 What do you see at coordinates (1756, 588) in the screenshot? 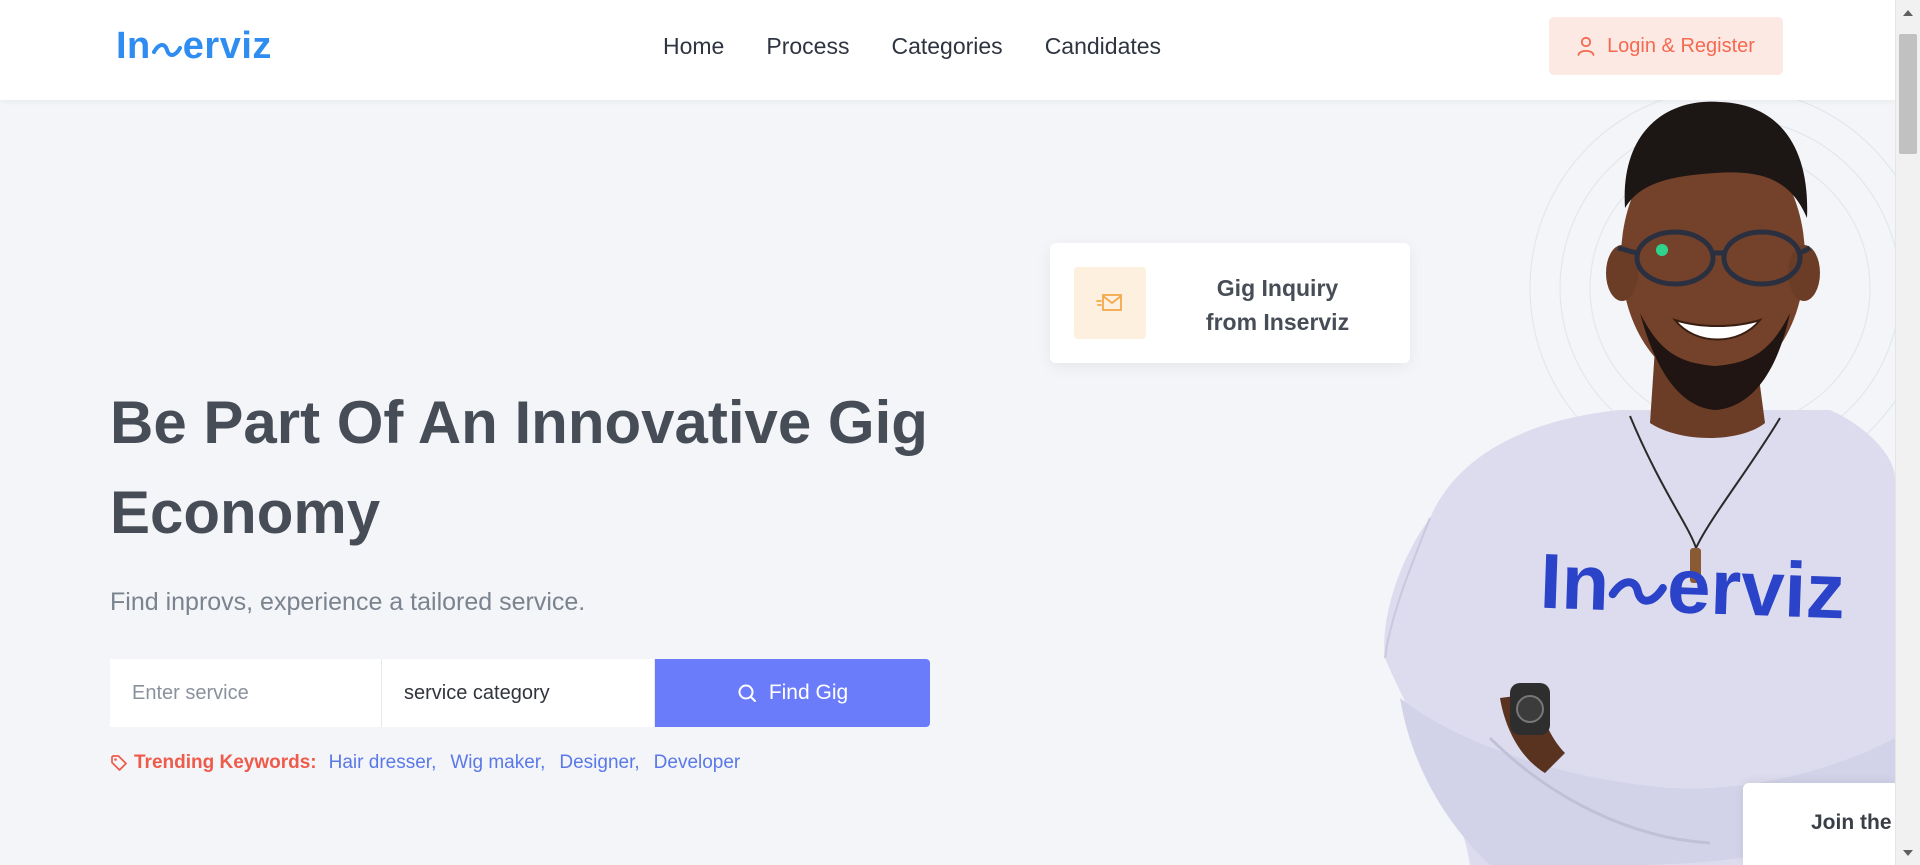
I see `shirt-logo-text-right: erviz` at bounding box center [1756, 588].